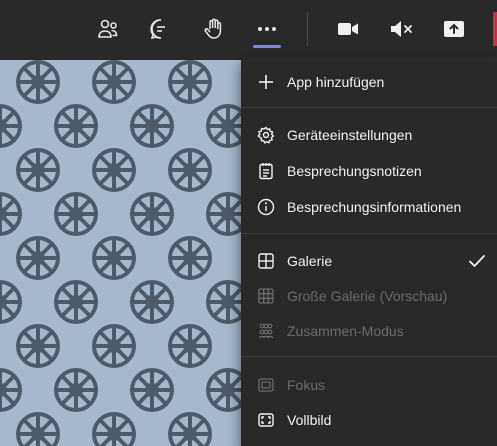  Describe the element at coordinates (248, 30) in the screenshot. I see `meeting-toolbar` at that location.